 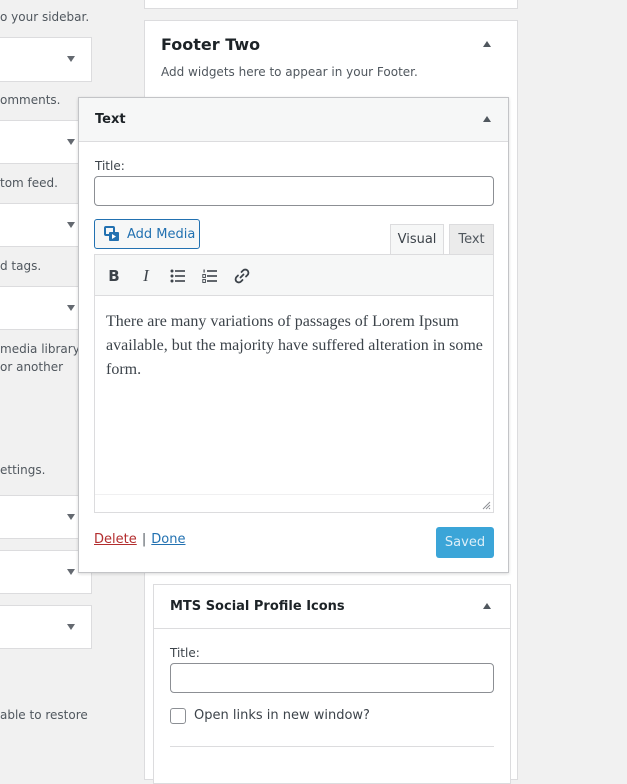 I want to click on widget-description: able to restore, so click(x=44, y=715).